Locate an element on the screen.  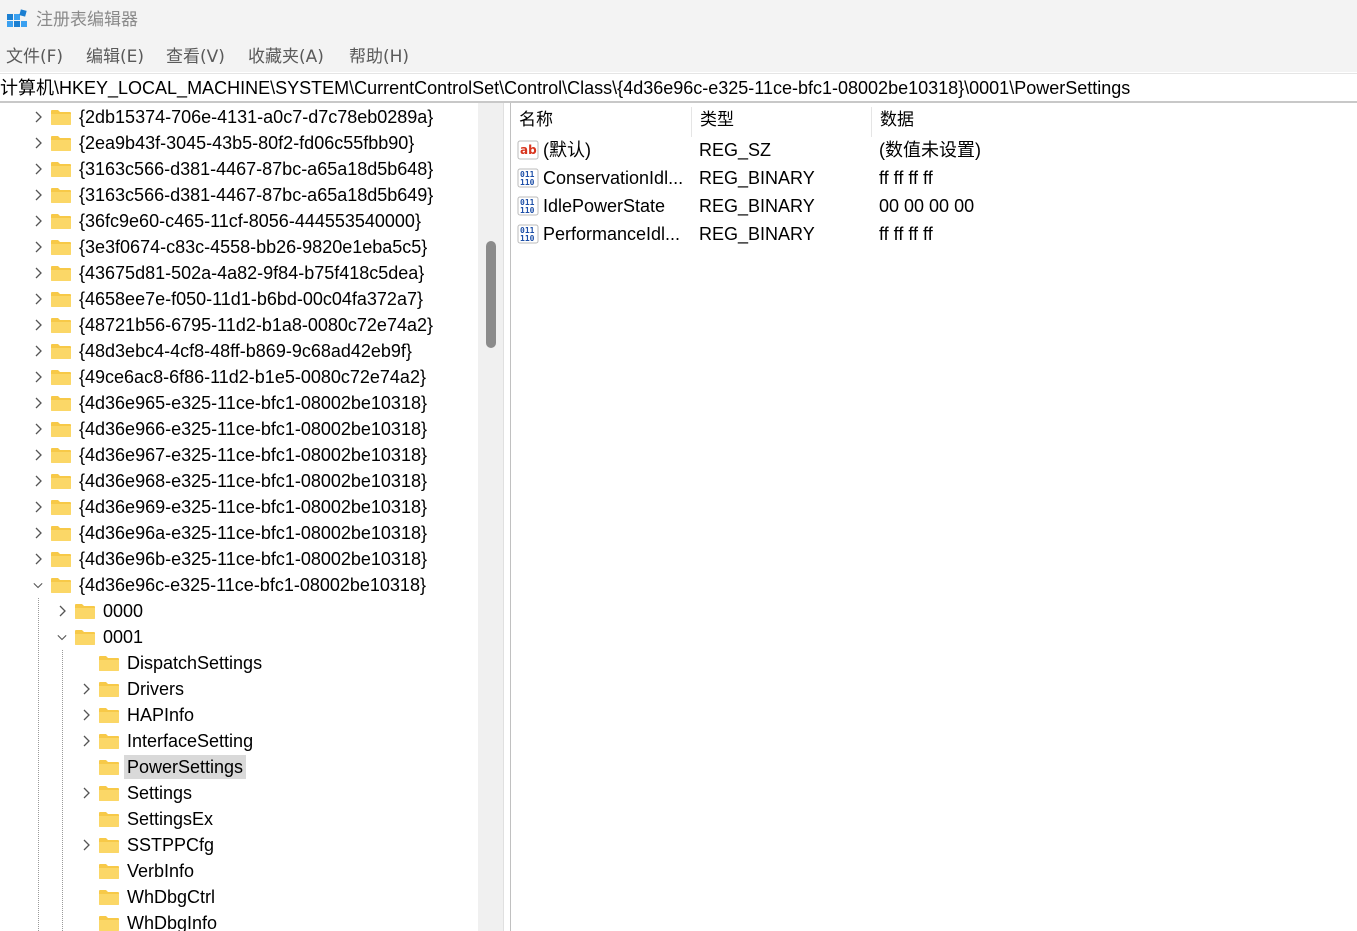
value-type: REG_SZ is located at coordinates (735, 150).